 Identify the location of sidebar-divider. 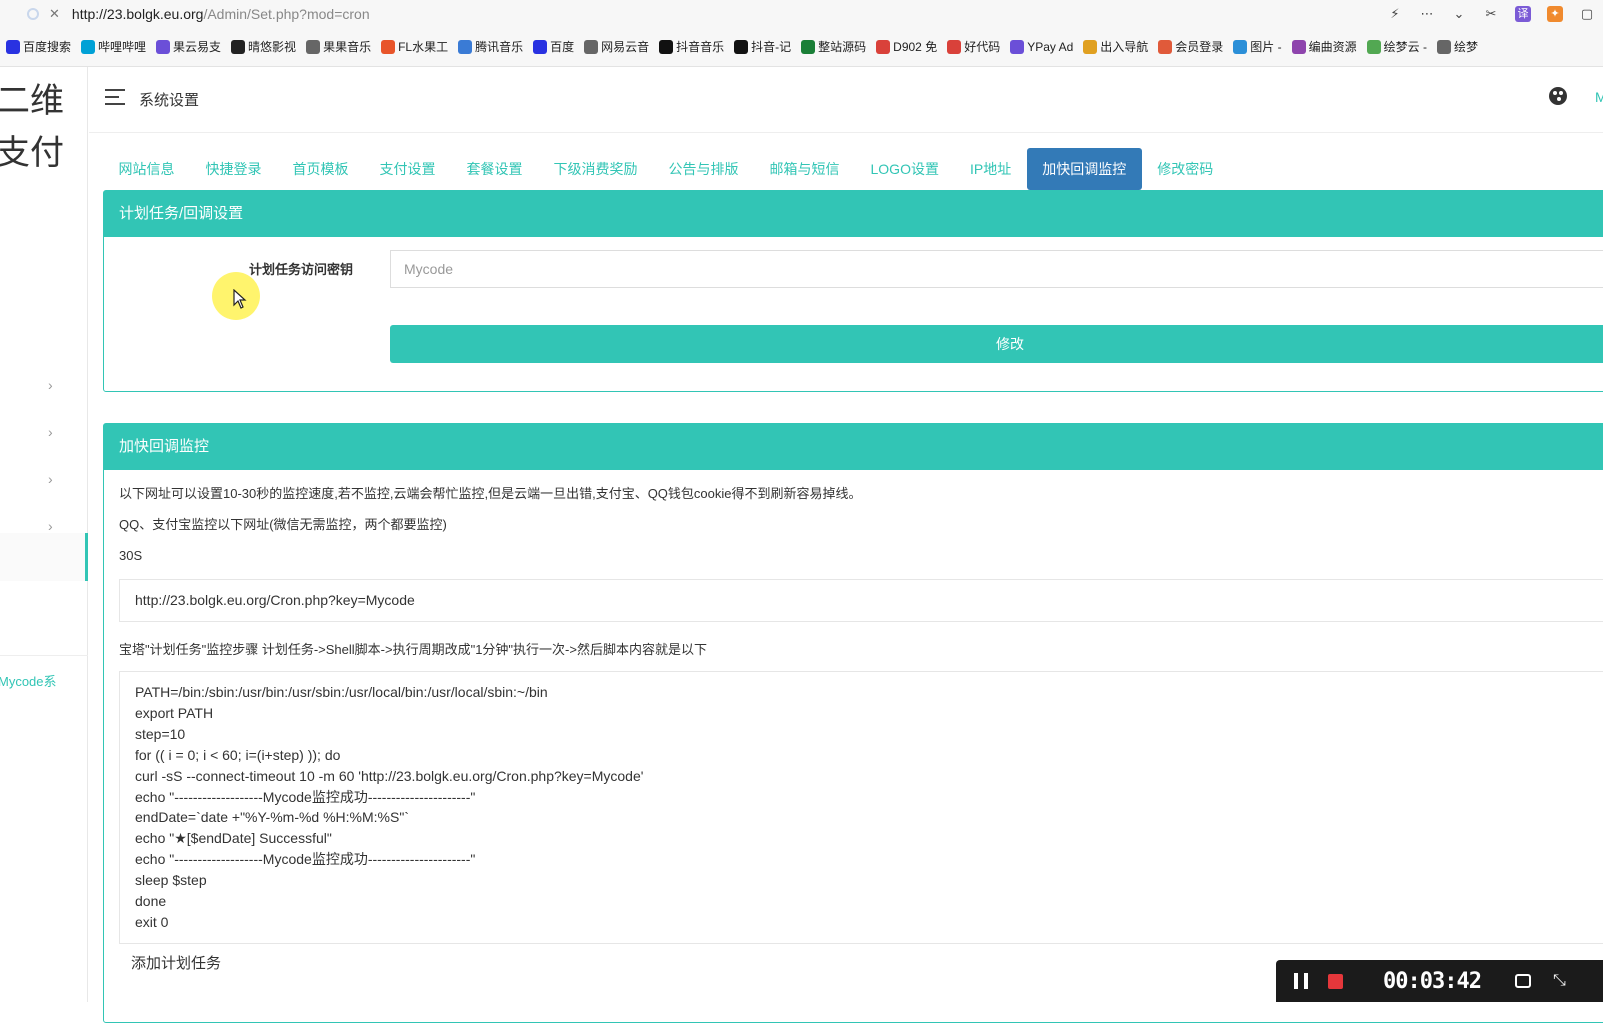
(44, 655).